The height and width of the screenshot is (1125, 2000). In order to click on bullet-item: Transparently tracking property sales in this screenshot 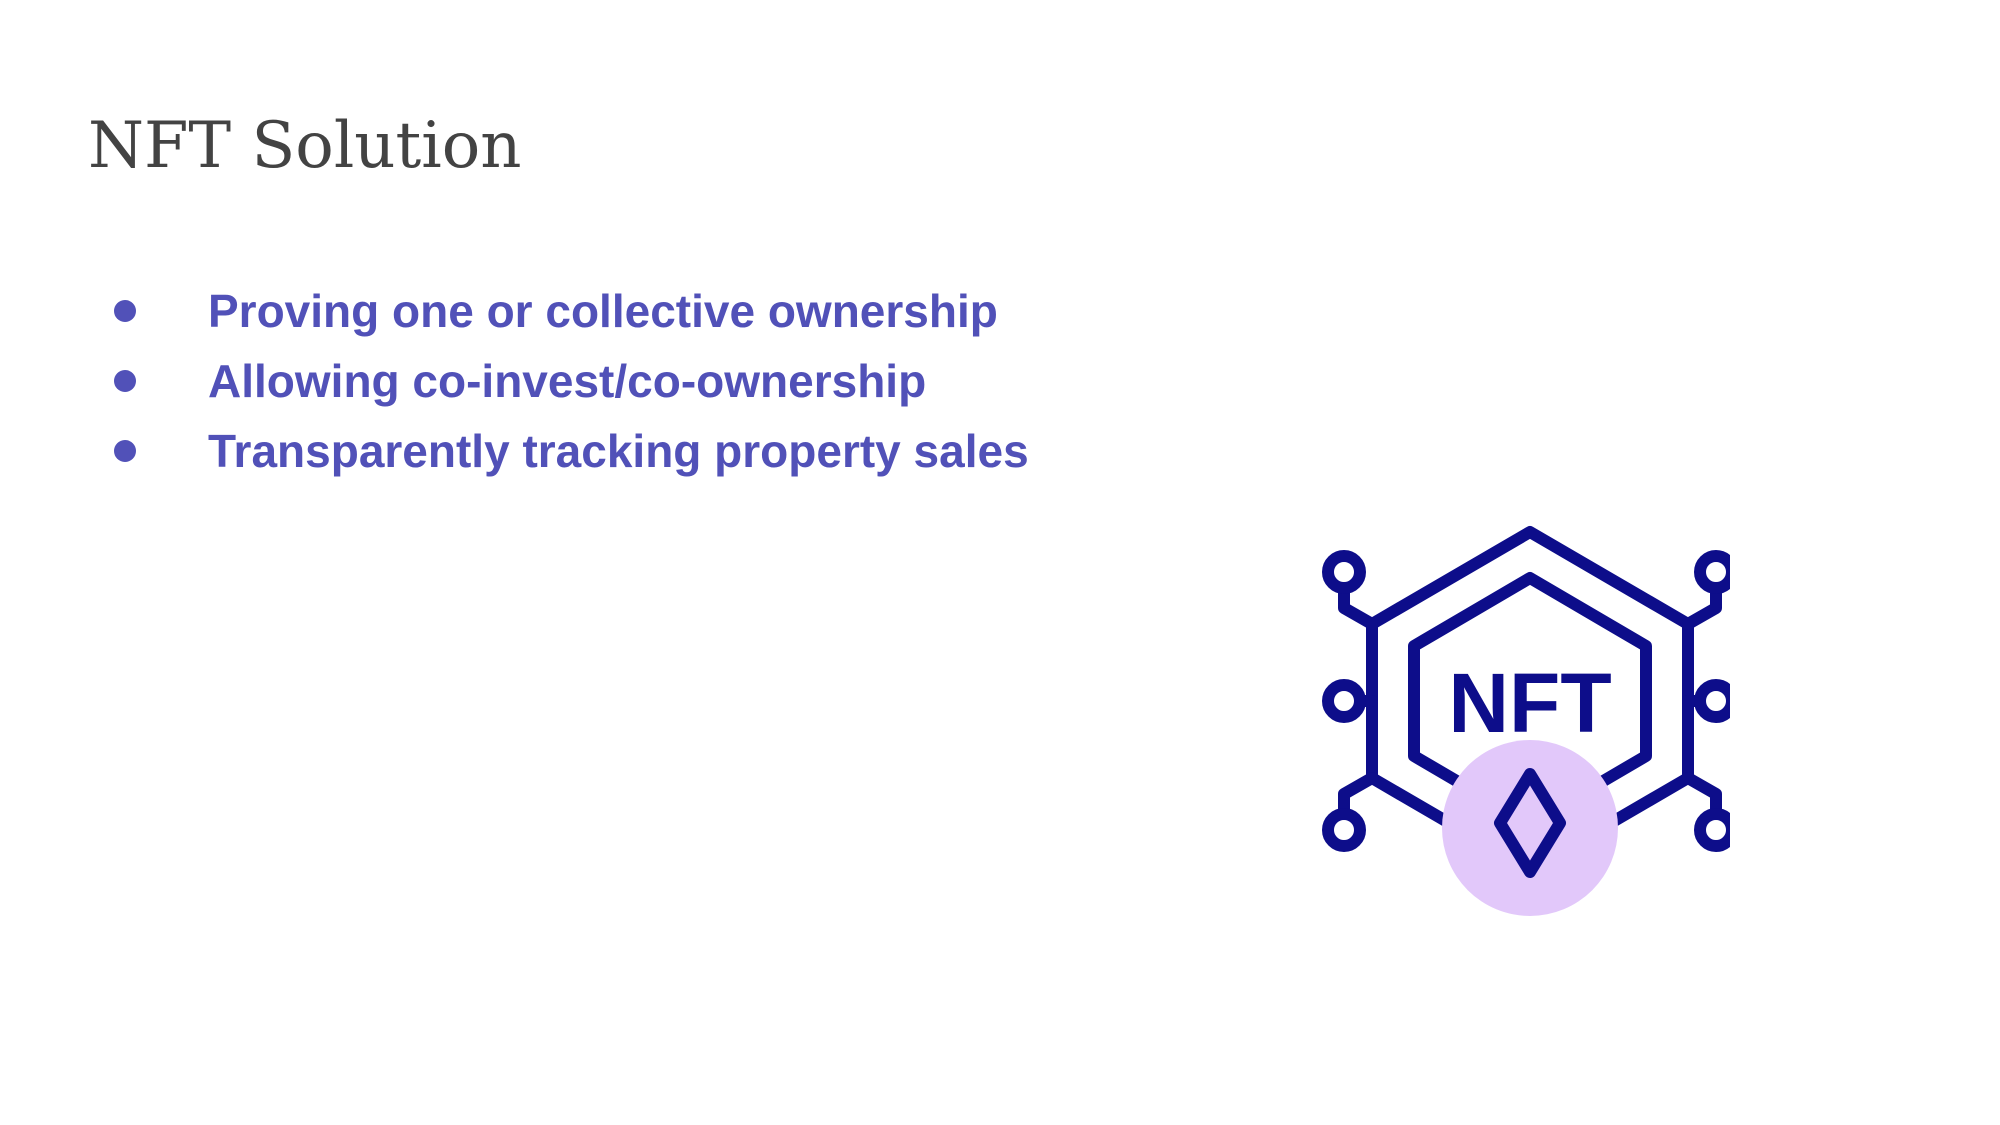, I will do `click(566, 451)`.